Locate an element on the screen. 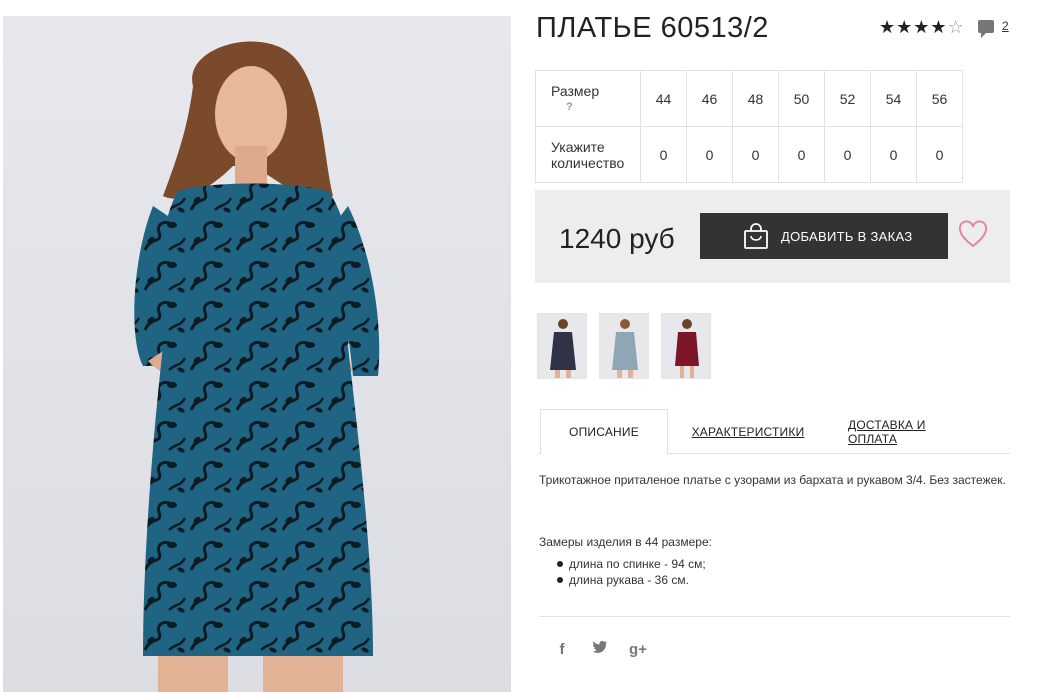  size-value: 54 is located at coordinates (893, 98).